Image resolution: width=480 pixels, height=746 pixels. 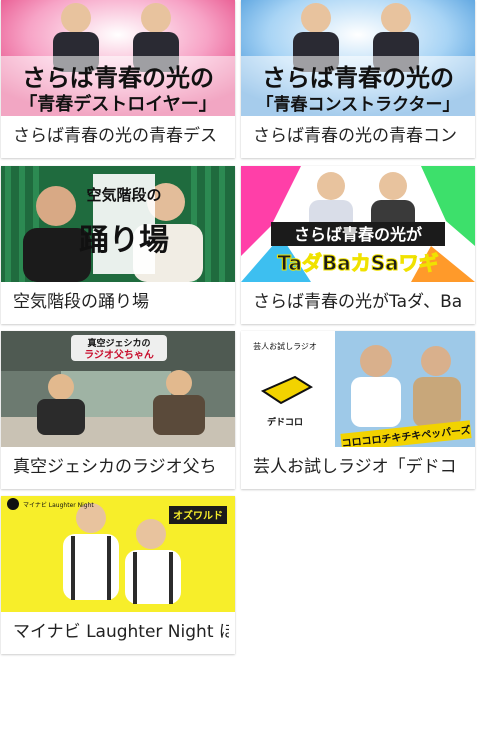 I want to click on program-thumbnail: さらば青春の光の 「青春デストロイヤー」, so click(x=118, y=58).